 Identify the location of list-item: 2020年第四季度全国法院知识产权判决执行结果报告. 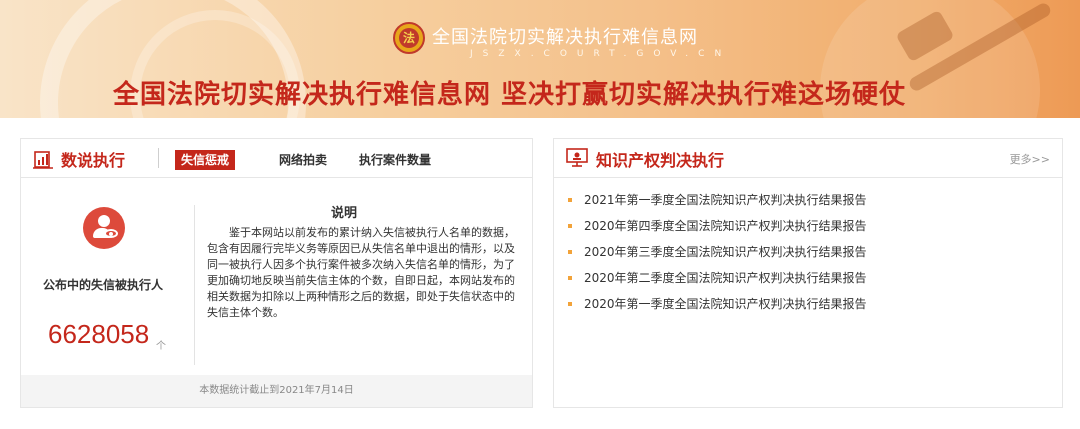
(717, 226).